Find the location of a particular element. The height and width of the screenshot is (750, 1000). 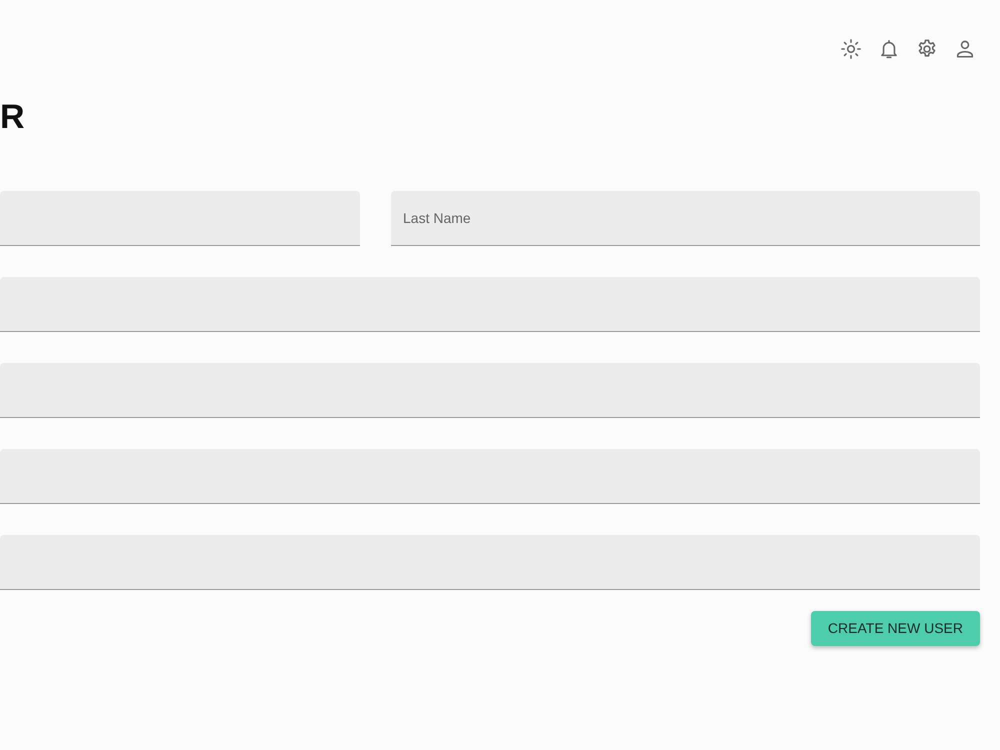

bell-icon is located at coordinates (889, 49).